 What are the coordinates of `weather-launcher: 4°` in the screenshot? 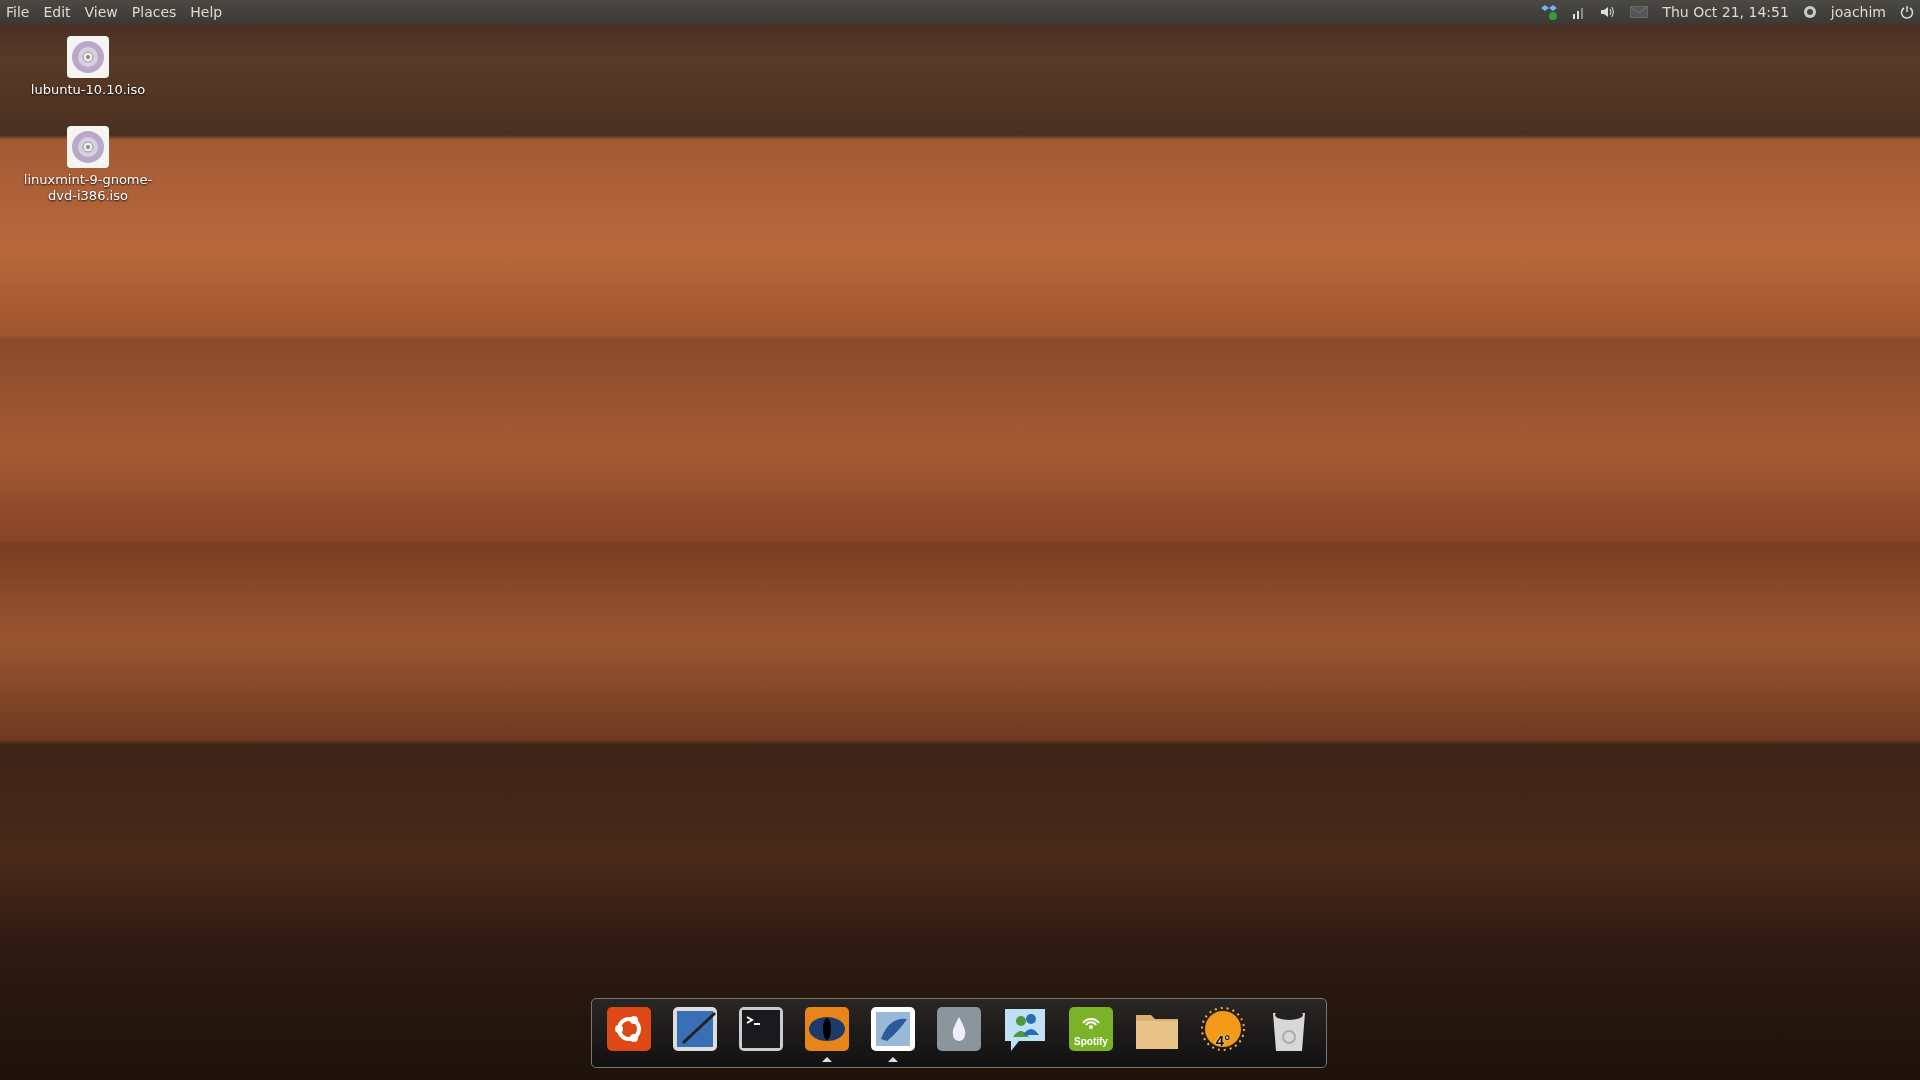 It's located at (1223, 1029).